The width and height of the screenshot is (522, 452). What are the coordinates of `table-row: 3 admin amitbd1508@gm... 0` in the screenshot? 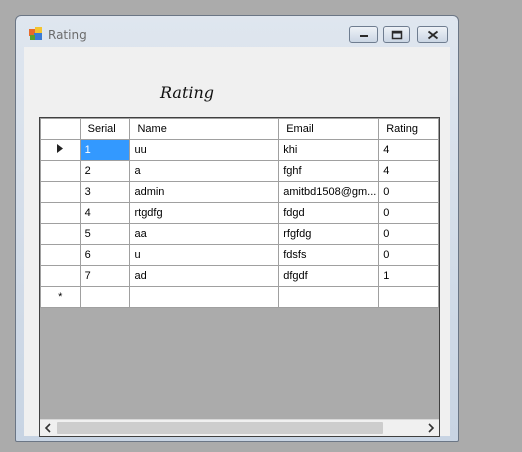 It's located at (239, 192).